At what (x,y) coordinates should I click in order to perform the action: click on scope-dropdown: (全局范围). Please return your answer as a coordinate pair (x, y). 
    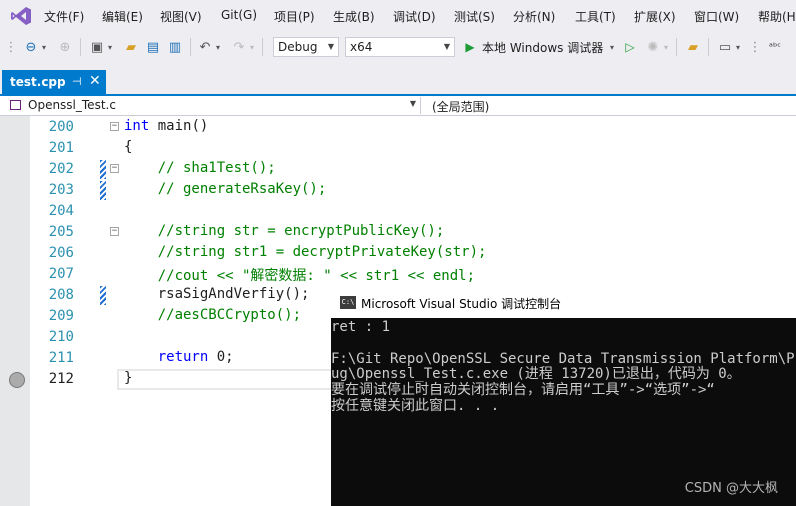
    Looking at the image, I should click on (460, 106).